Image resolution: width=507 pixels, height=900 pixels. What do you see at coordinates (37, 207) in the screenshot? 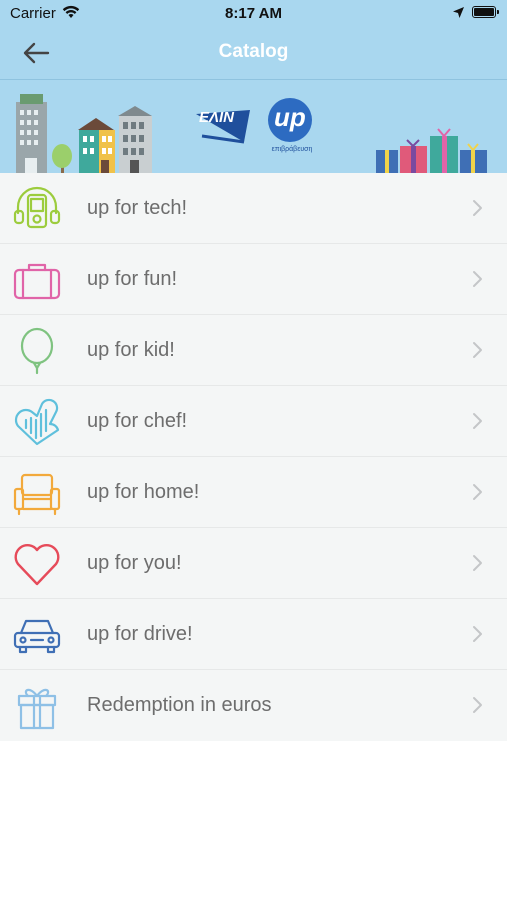
I see `headphones-phone-icon` at bounding box center [37, 207].